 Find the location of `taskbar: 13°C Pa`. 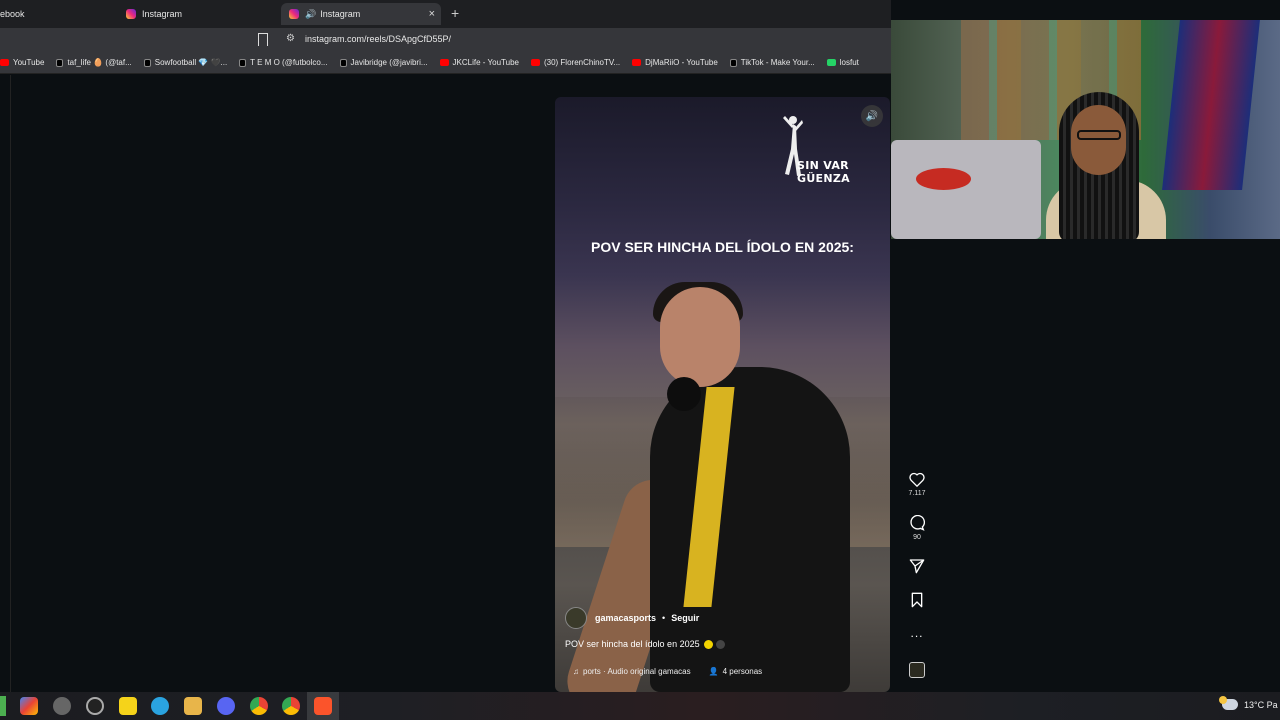

taskbar: 13°C Pa is located at coordinates (640, 706).